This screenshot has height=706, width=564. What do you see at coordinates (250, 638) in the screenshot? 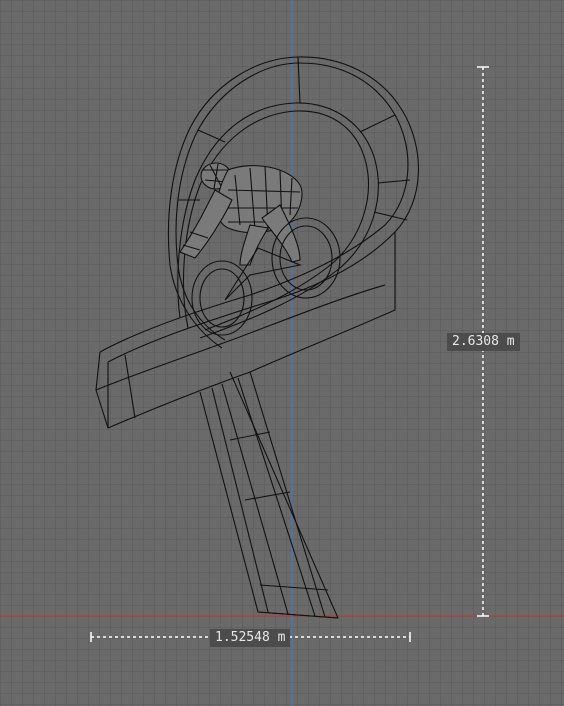
I see `width-measurement-label: 1.52548 m` at bounding box center [250, 638].